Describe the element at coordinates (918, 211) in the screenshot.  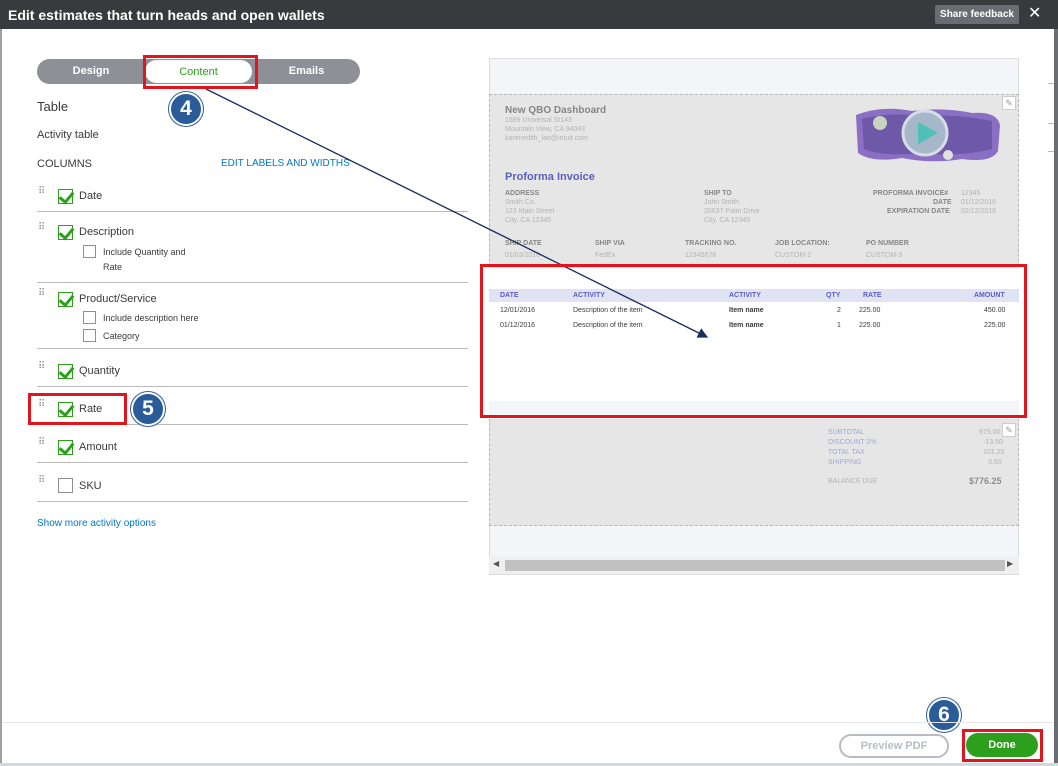
I see `meta-label: EXPIRATION DATE` at that location.